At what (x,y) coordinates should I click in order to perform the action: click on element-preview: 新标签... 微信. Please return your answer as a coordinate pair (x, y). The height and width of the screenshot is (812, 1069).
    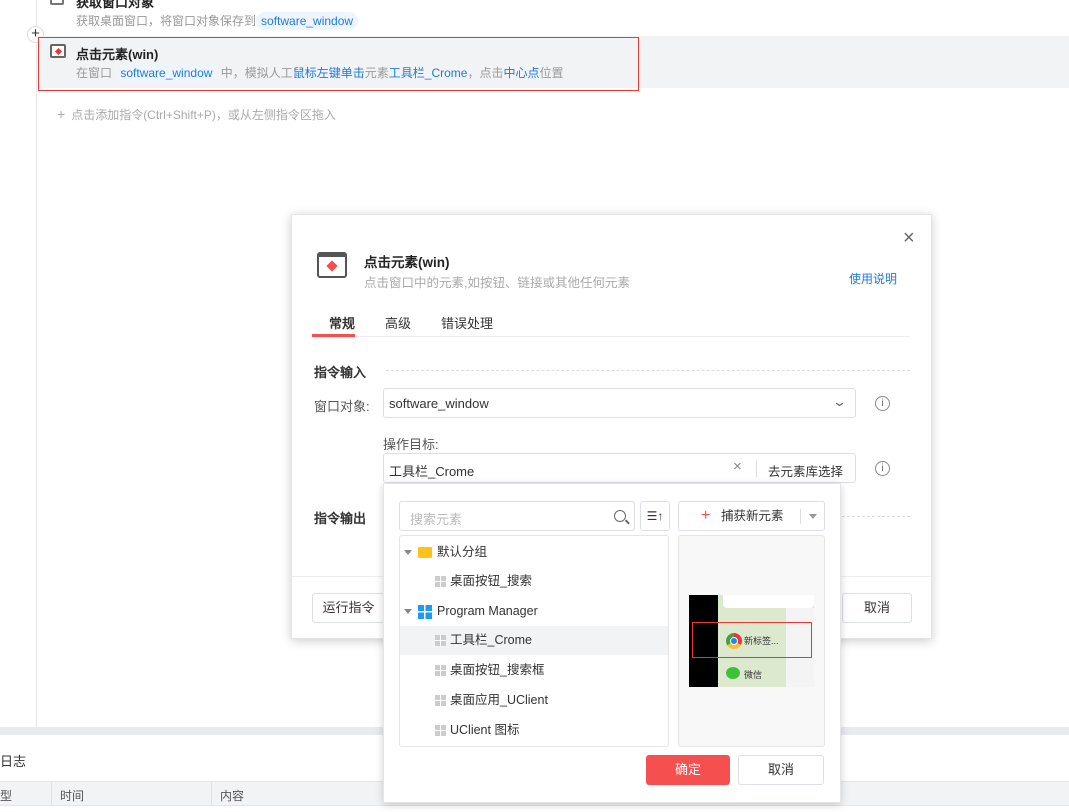
    Looking at the image, I should click on (751, 641).